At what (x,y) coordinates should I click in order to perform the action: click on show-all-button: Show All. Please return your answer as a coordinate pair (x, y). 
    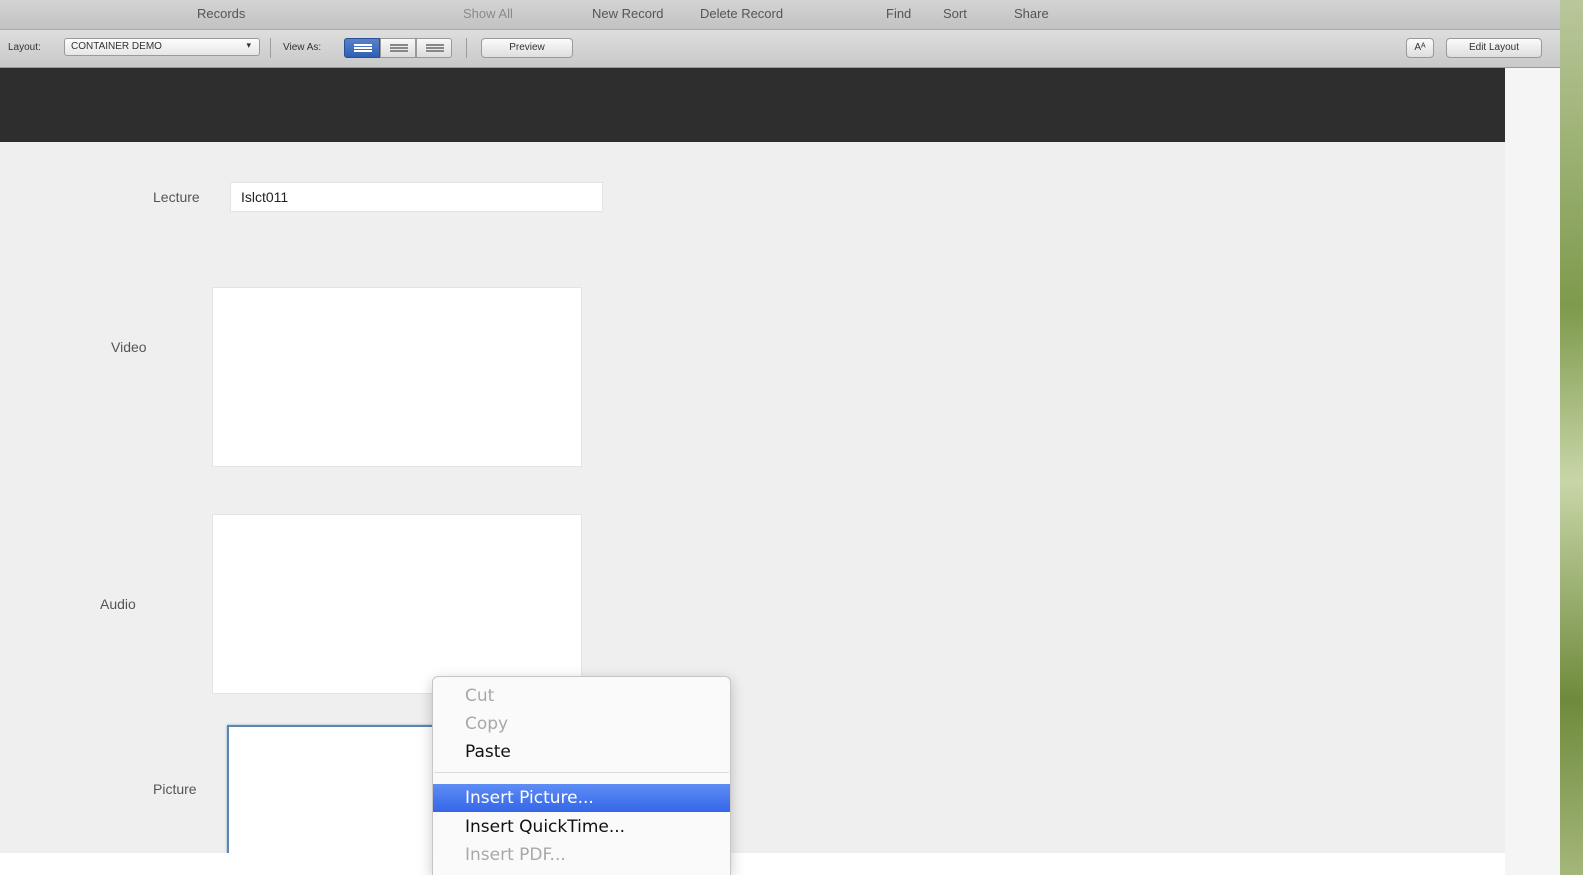
    Looking at the image, I should click on (488, 13).